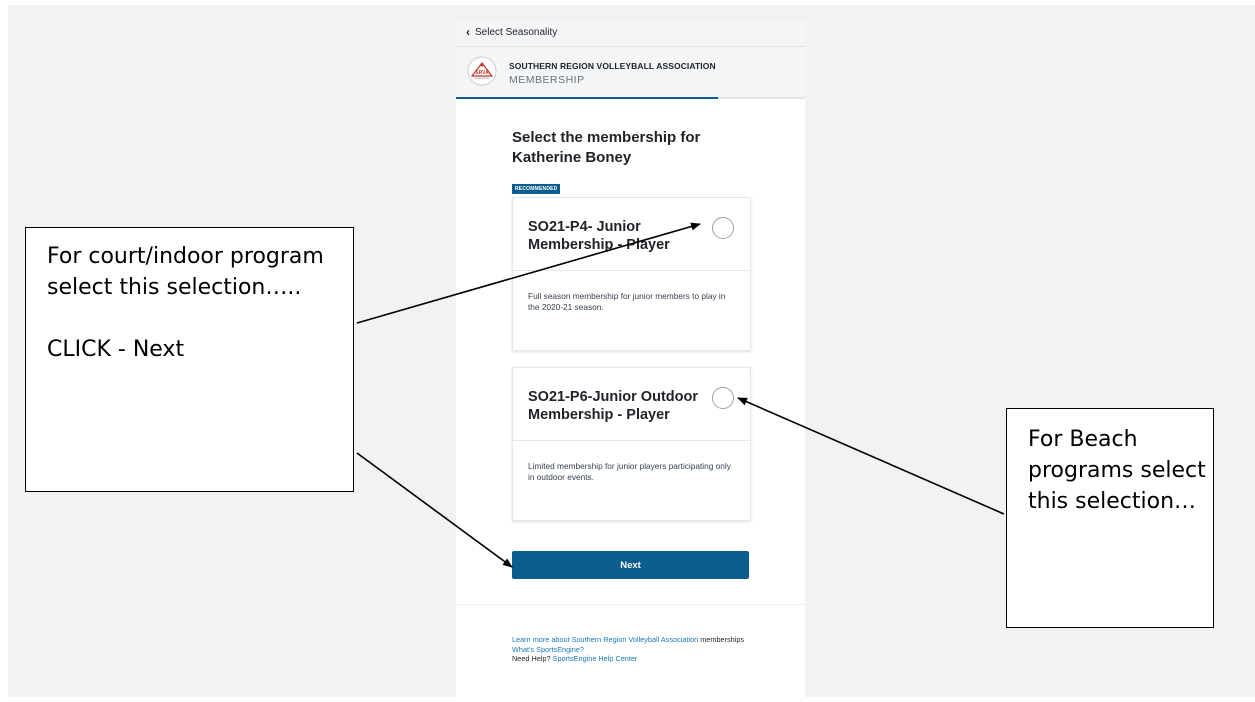  I want to click on back-button: ‹ Select Seasonality, so click(511, 32).